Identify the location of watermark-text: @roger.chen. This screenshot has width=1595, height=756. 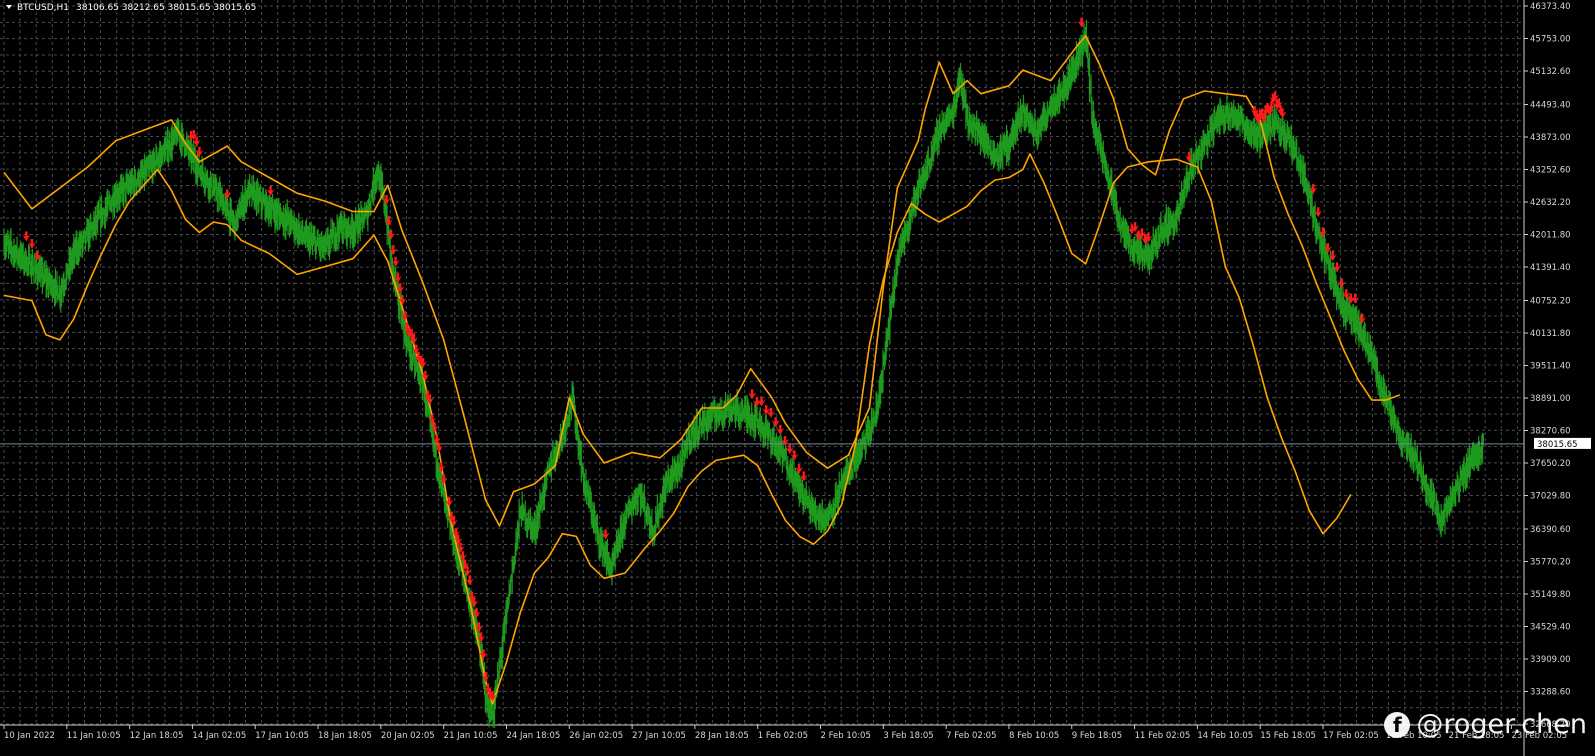
(1501, 724).